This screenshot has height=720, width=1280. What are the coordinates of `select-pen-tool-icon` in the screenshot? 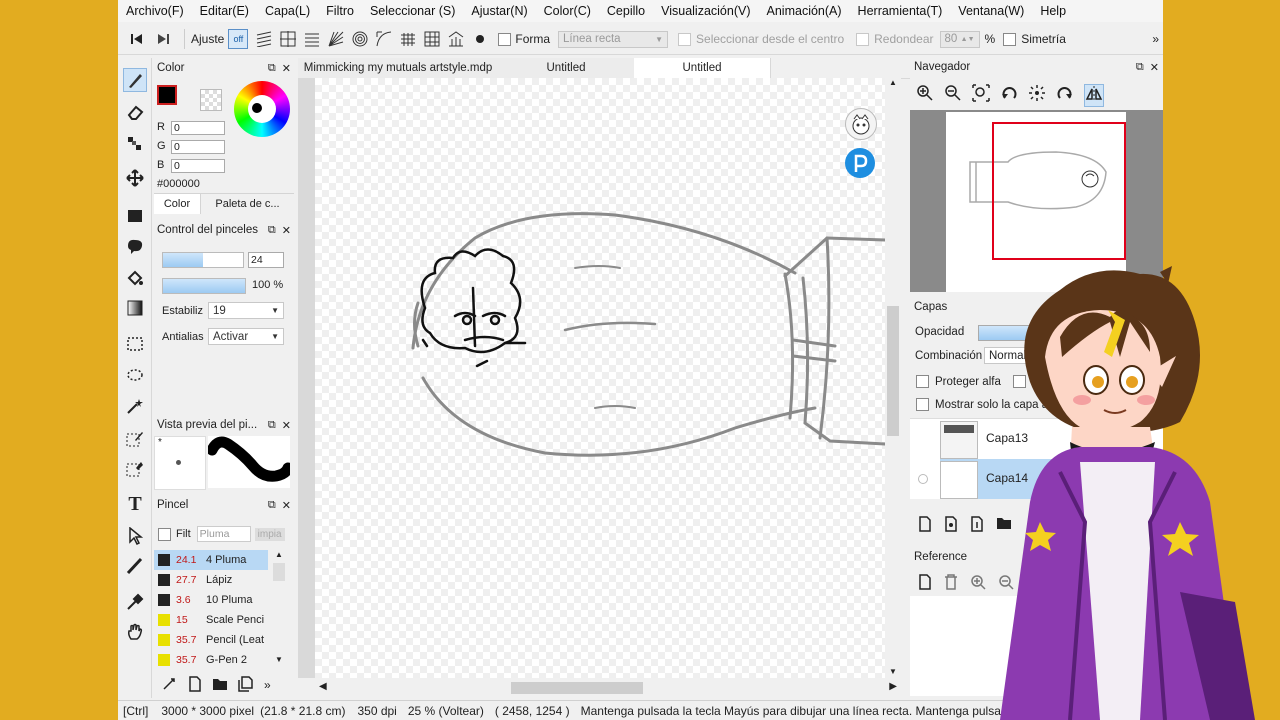 It's located at (135, 438).